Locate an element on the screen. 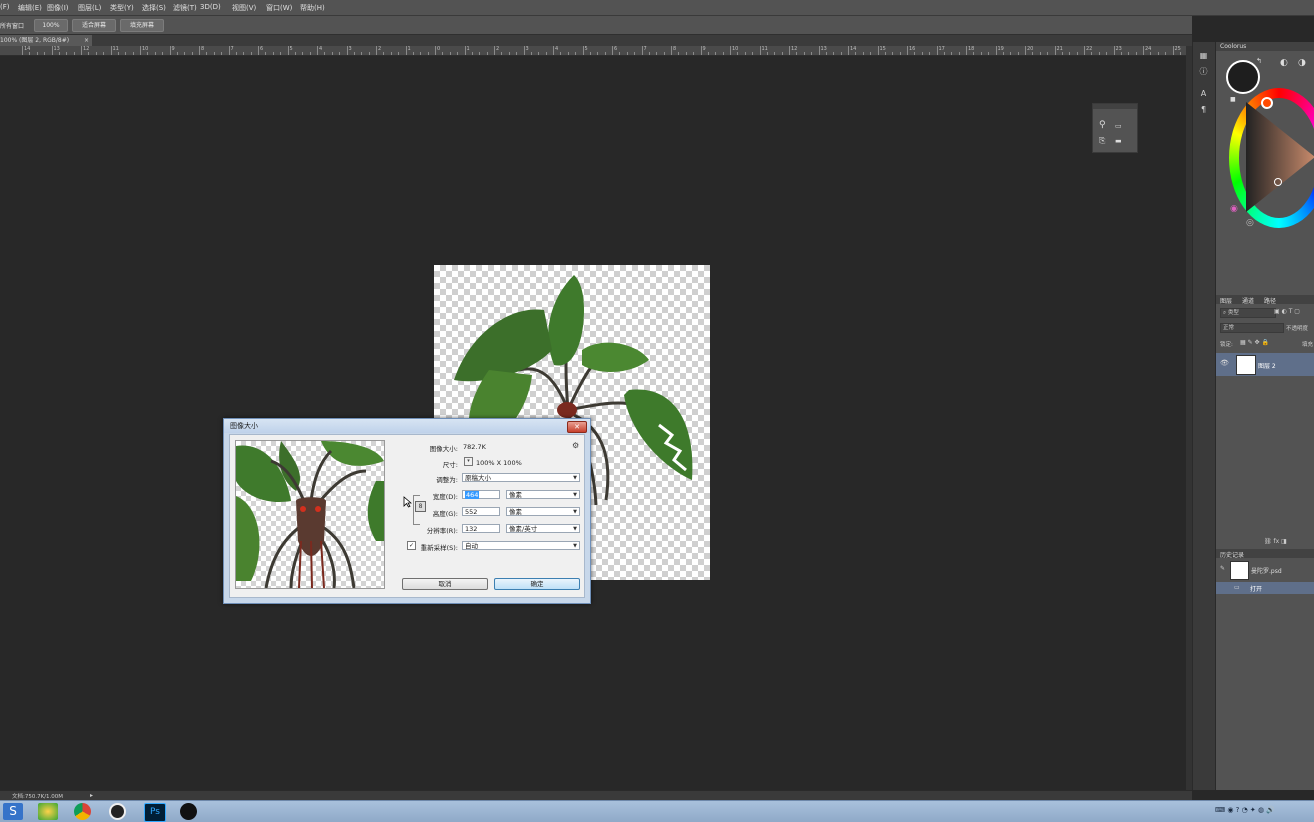  swap-colors-icon: ↰ is located at coordinates (1259, 61).